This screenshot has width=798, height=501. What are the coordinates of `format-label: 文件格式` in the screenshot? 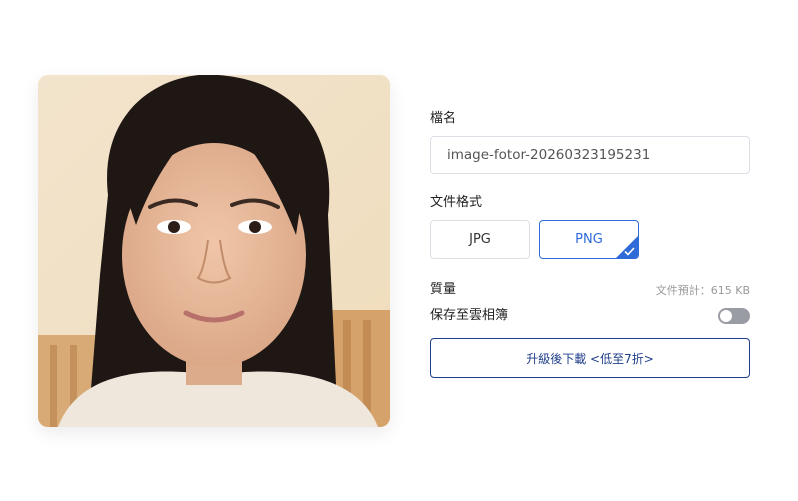 It's located at (456, 202).